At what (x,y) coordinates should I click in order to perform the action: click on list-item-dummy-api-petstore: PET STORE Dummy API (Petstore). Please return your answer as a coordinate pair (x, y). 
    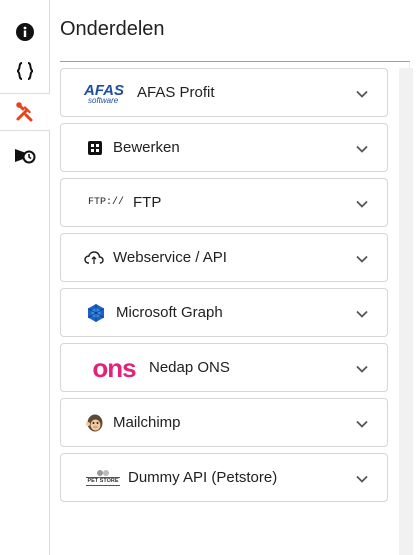
    Looking at the image, I should click on (224, 477).